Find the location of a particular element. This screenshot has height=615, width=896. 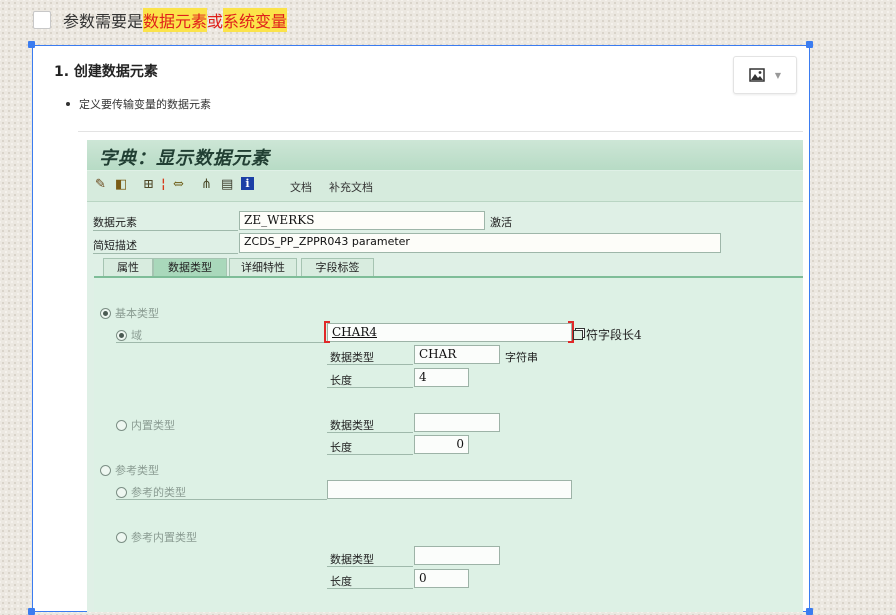

ref-data-type-label: 数据类型 is located at coordinates (352, 559).